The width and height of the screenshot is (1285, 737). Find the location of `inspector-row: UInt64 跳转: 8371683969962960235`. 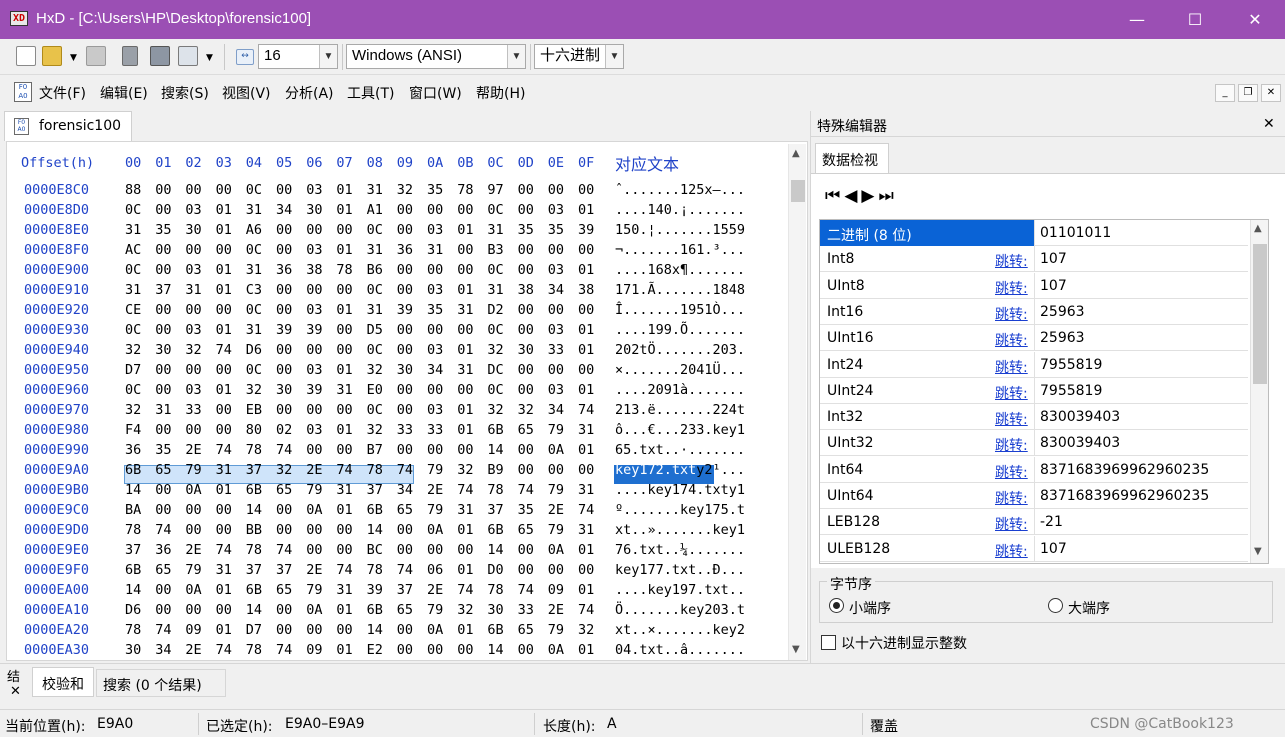

inspector-row: UInt64 跳转: 8371683969962960235 is located at coordinates (1034, 496).